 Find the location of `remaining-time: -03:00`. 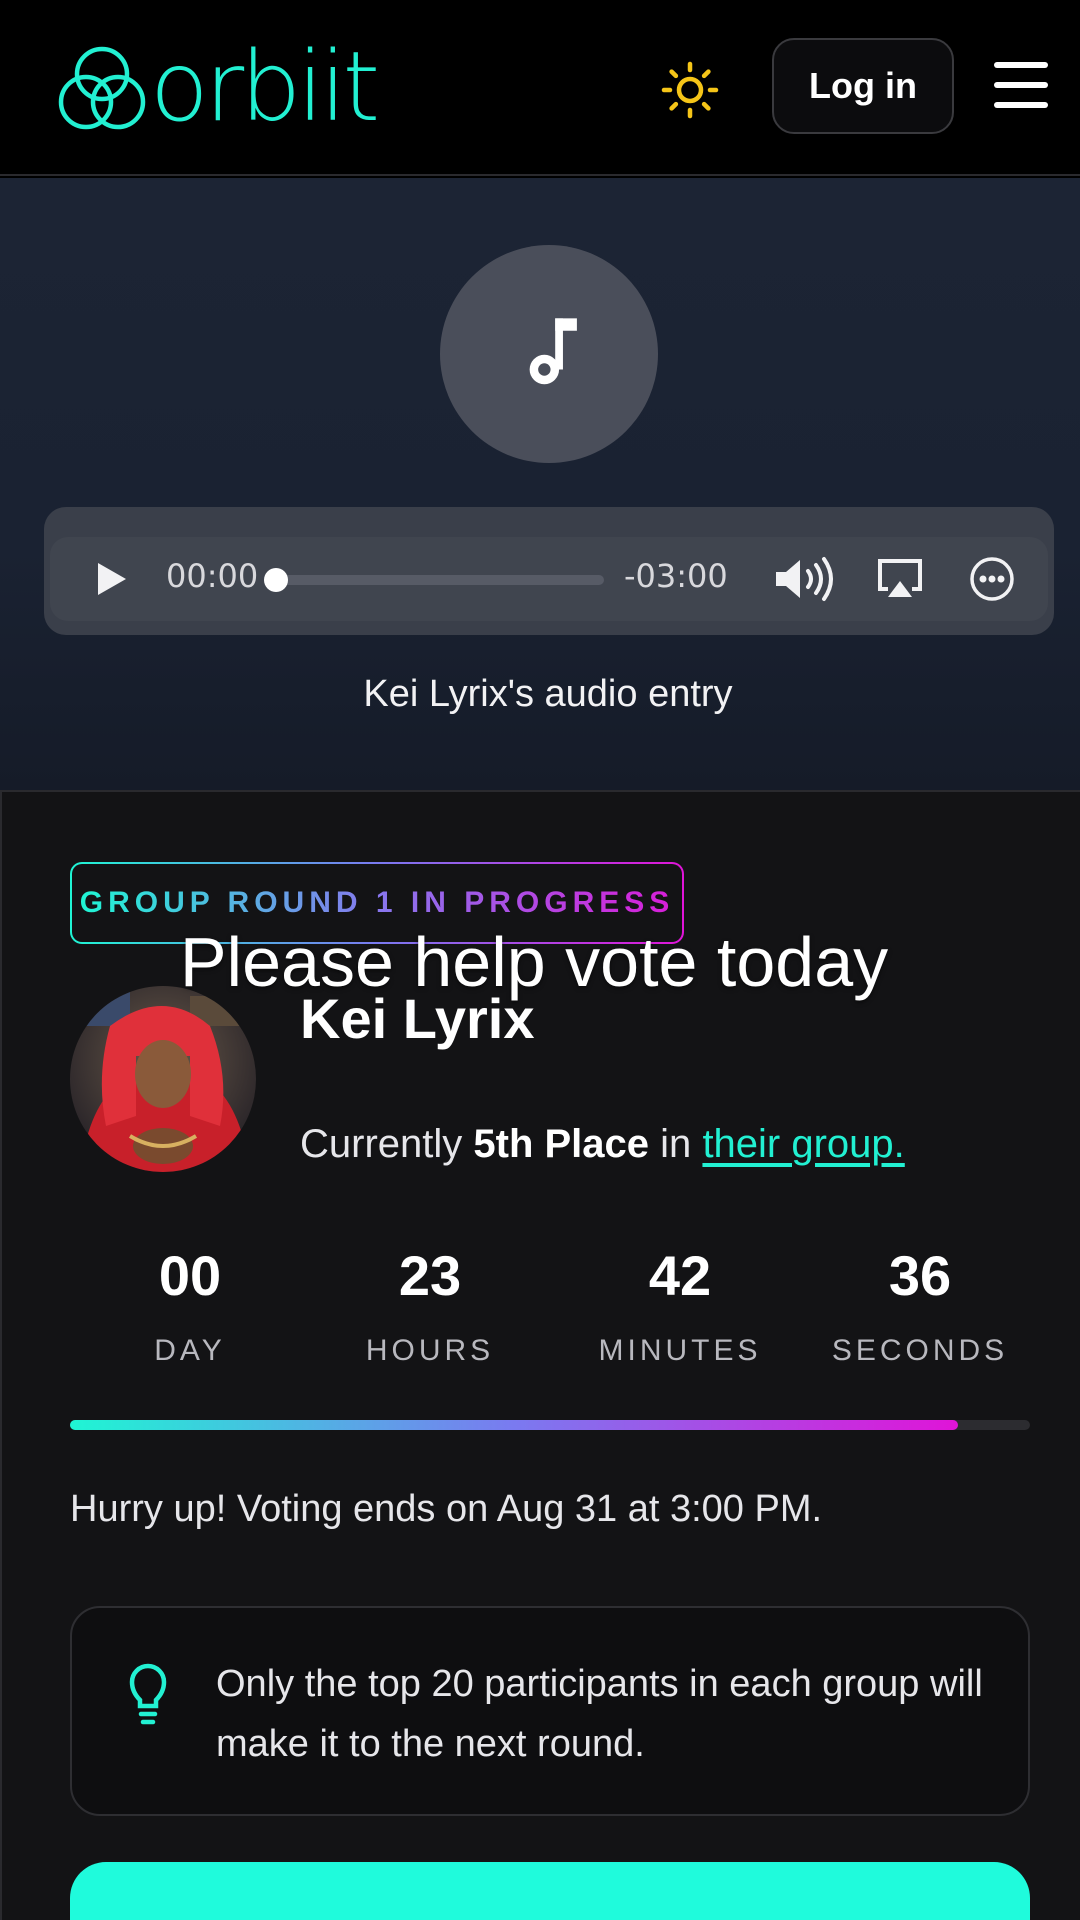

remaining-time: -03:00 is located at coordinates (676, 576).